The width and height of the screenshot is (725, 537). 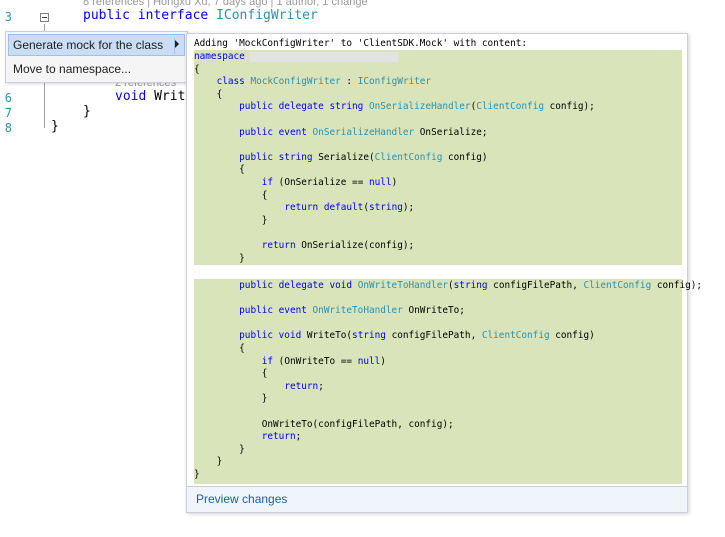 What do you see at coordinates (349, 208) in the screenshot?
I see `preview-code-line: return default(string);` at bounding box center [349, 208].